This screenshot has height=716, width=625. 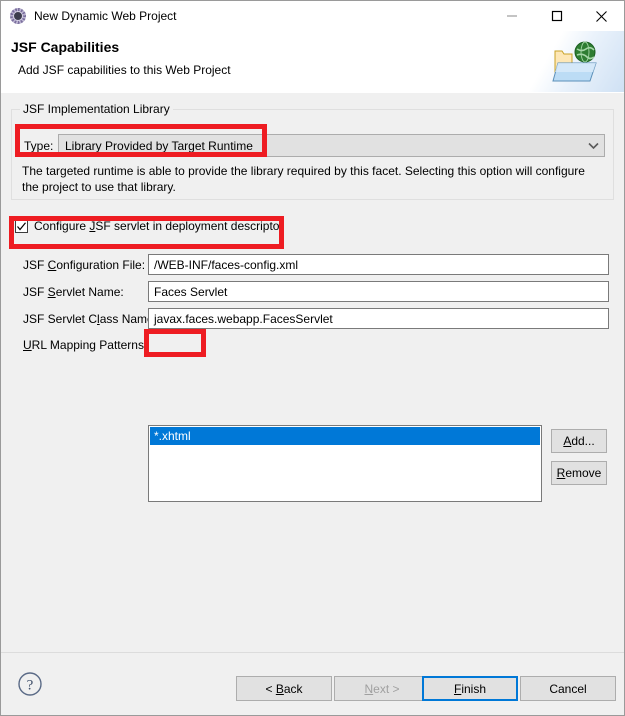 What do you see at coordinates (593, 146) in the screenshot?
I see `chevron-down-icon` at bounding box center [593, 146].